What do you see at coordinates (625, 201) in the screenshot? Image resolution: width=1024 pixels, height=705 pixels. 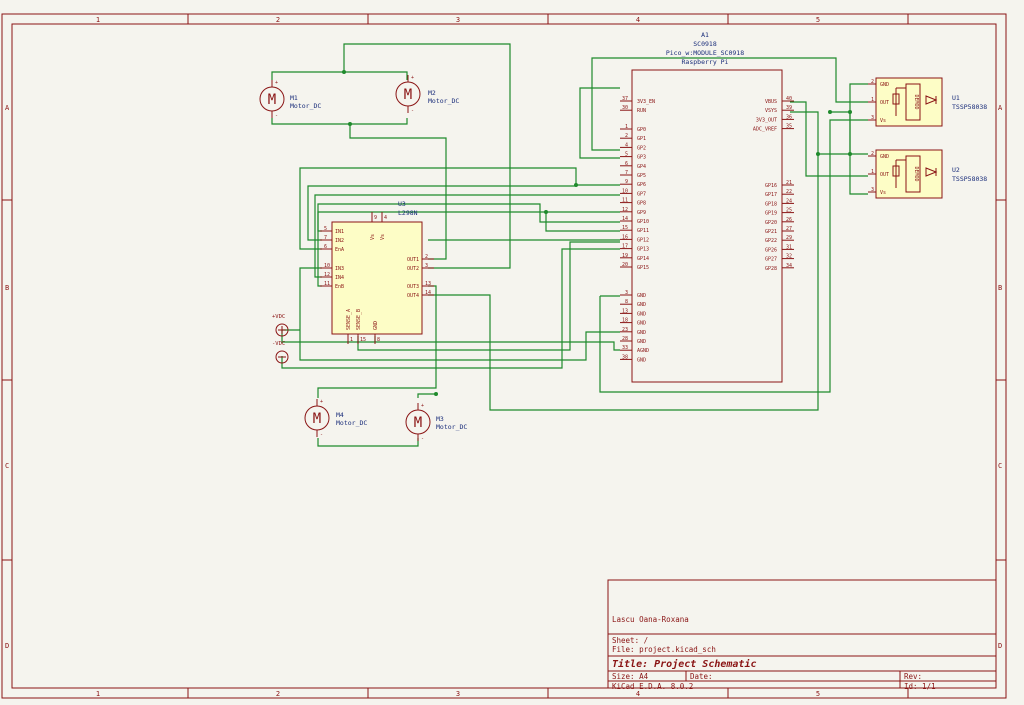 I see `pico-pin-number: 11` at bounding box center [625, 201].